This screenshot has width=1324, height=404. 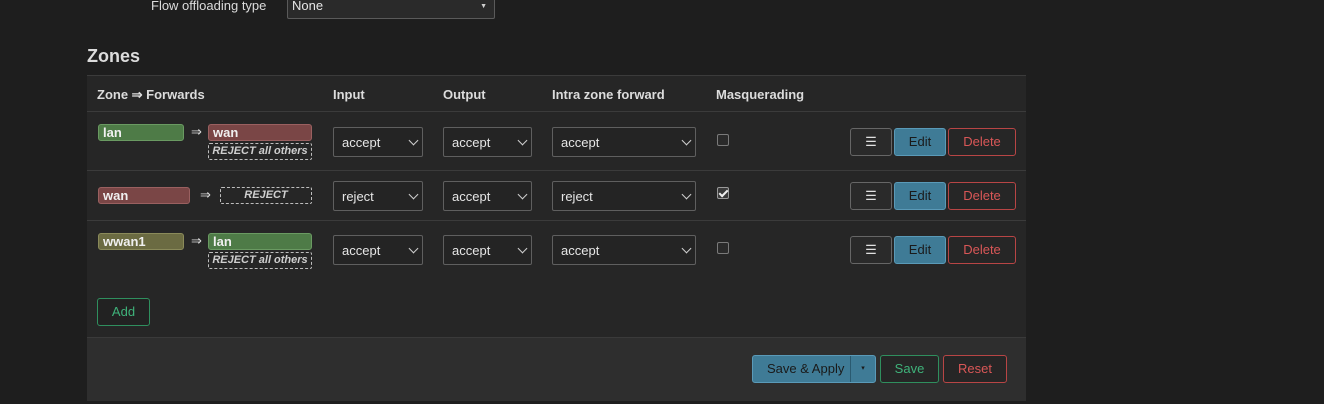 I want to click on forward-zone-name: wan, so click(x=226, y=132).